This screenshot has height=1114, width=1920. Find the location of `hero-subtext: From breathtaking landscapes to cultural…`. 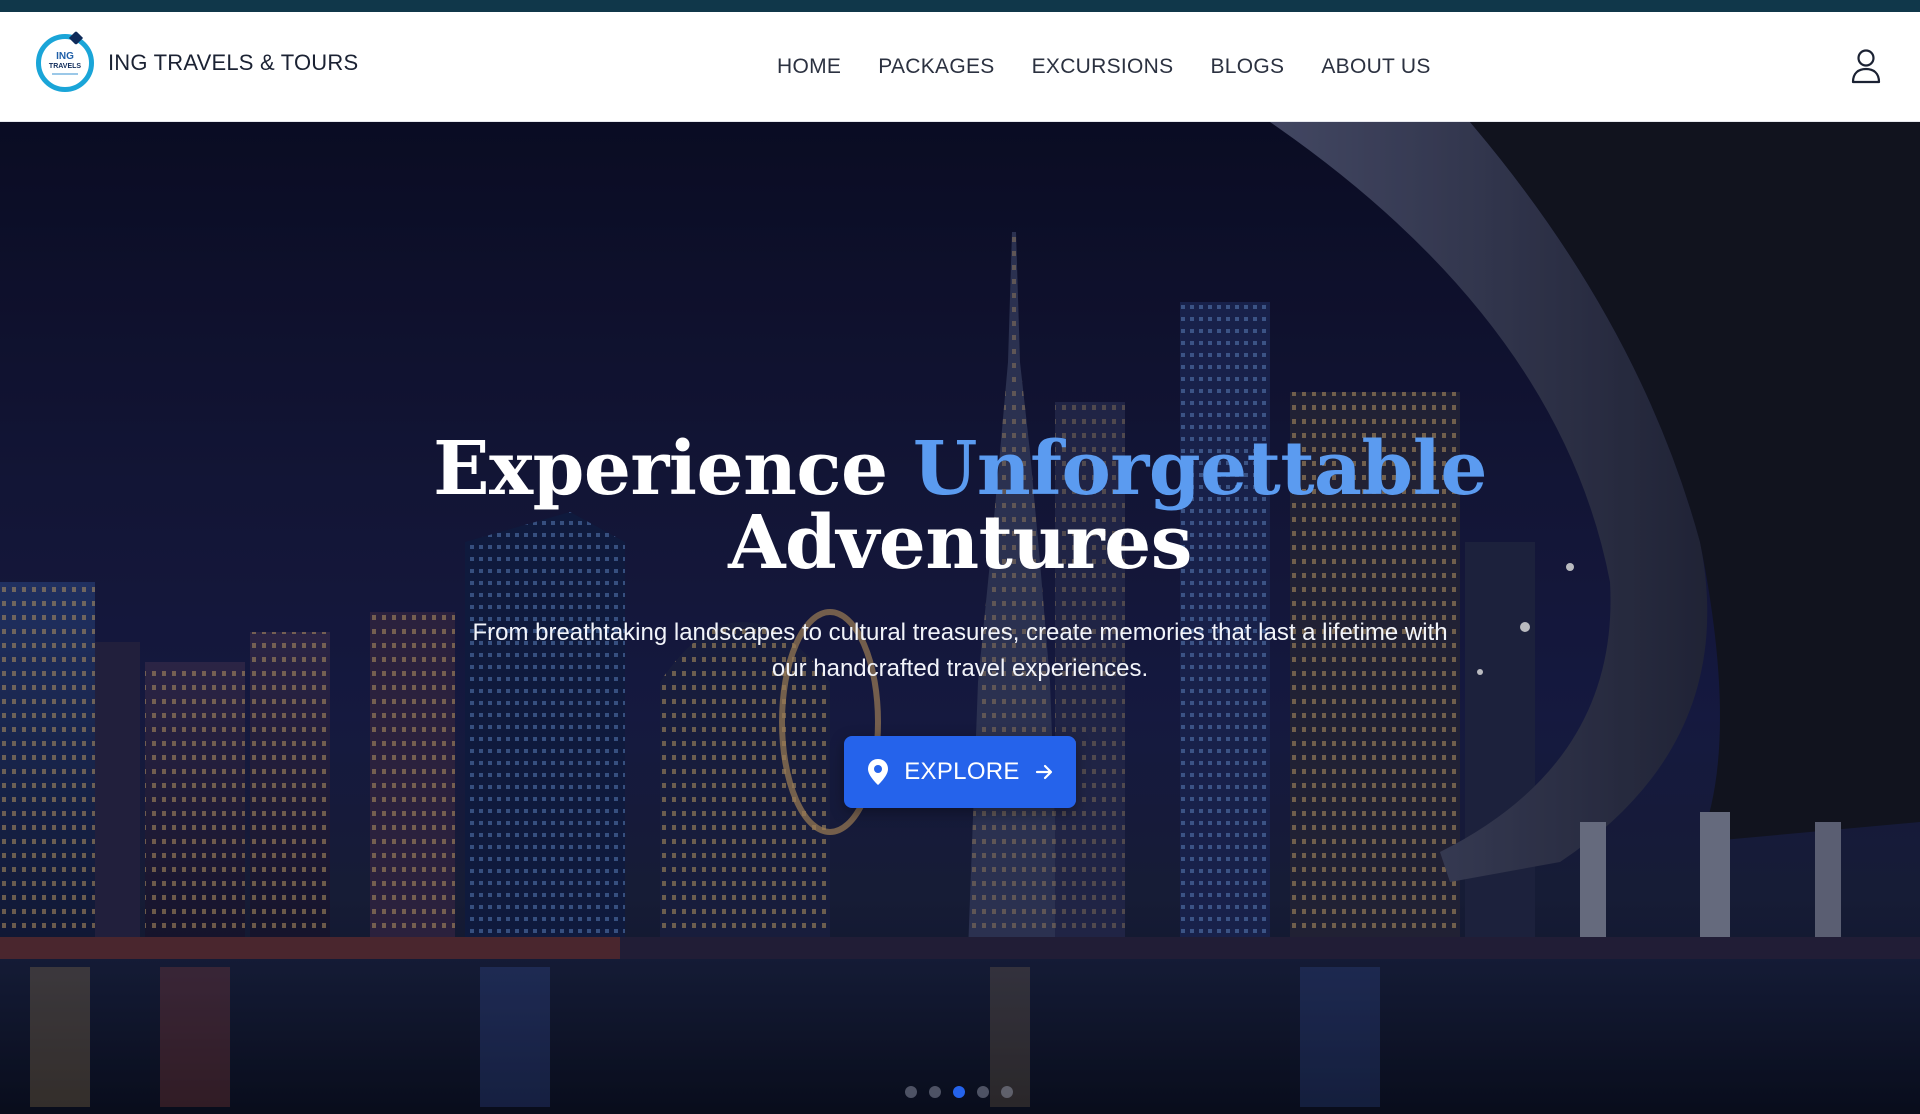

hero-subtext: From breathtaking landscapes to cultural… is located at coordinates (960, 650).